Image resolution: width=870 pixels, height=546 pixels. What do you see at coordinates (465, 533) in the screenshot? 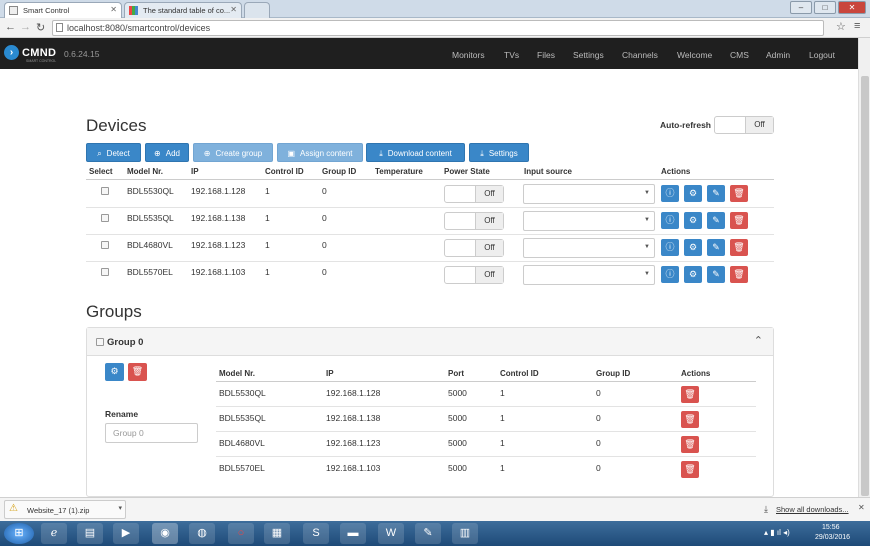
I see `network-app-icon: ▥` at bounding box center [465, 533].